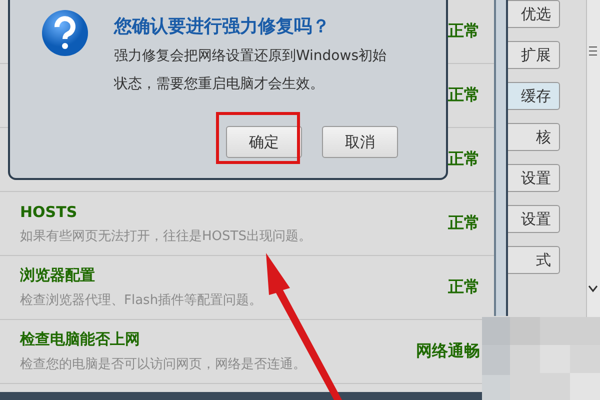 The height and width of the screenshot is (400, 600). Describe the element at coordinates (534, 96) in the screenshot. I see `side-button: 缓存` at that location.